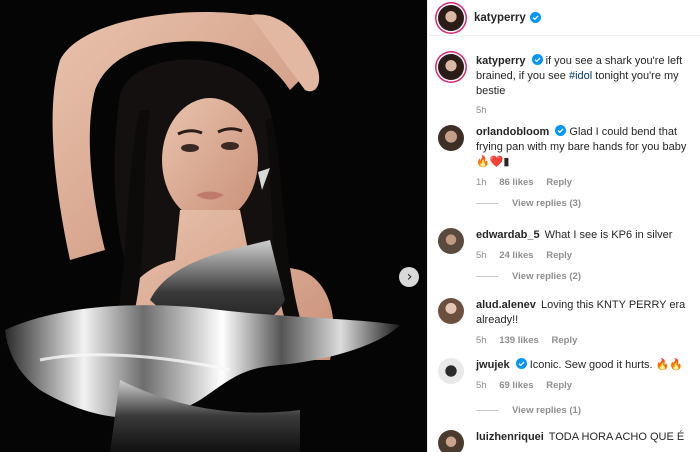  Describe the element at coordinates (481, 182) in the screenshot. I see `comment-time: 1h` at that location.